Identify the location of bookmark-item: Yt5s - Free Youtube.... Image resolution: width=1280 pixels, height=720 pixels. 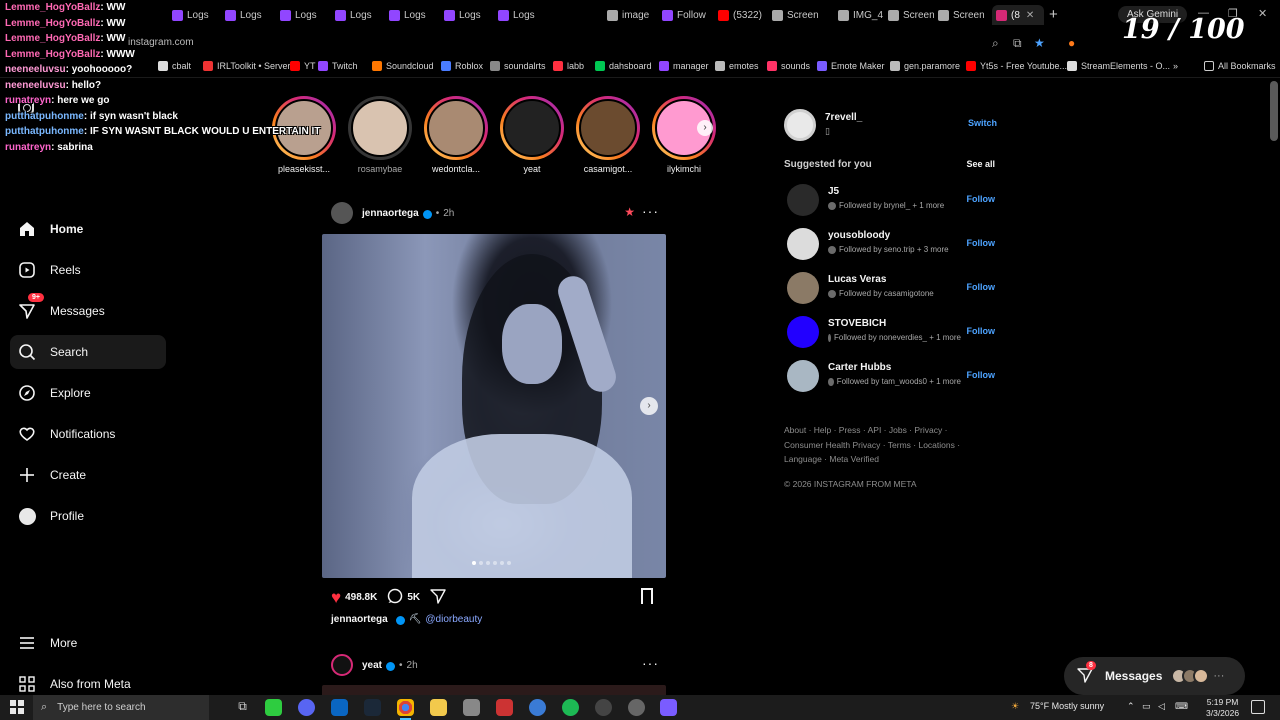
(1016, 66).